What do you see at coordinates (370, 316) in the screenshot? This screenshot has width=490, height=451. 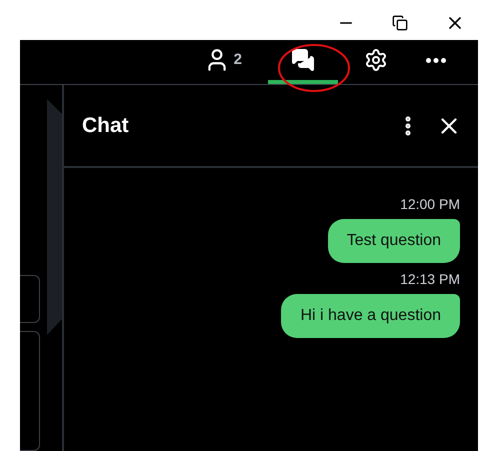 I see `message-bubble: Hi i have a question` at bounding box center [370, 316].